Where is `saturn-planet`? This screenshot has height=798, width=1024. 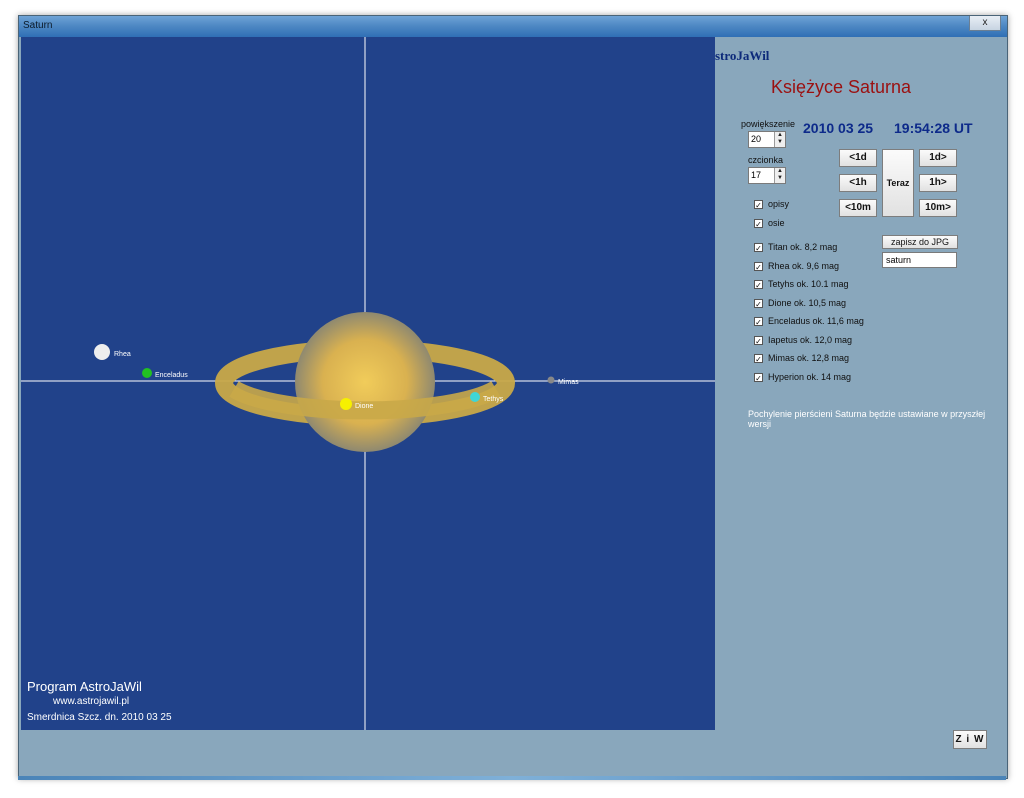 saturn-planet is located at coordinates (365, 382).